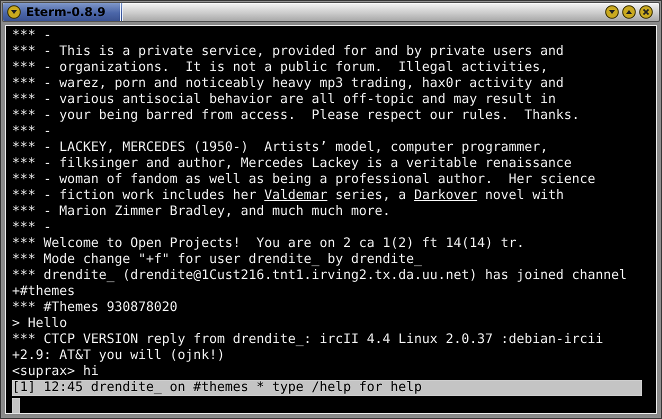 The image size is (662, 419). Describe the element at coordinates (14, 12) in the screenshot. I see `menu-icon` at that location.